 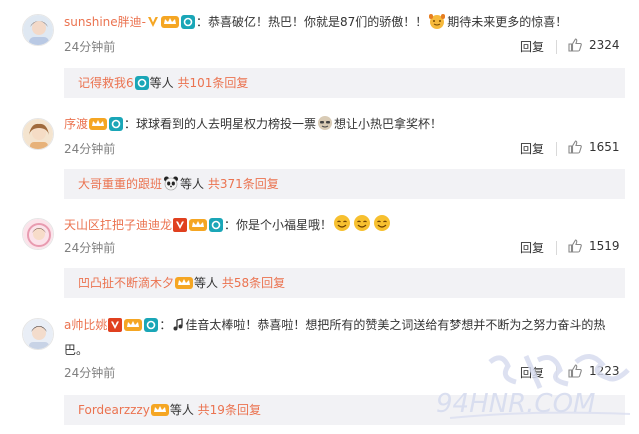 What do you see at coordinates (226, 124) in the screenshot?
I see `comment-text: 球球看到的人去明星权力榜投一票` at bounding box center [226, 124].